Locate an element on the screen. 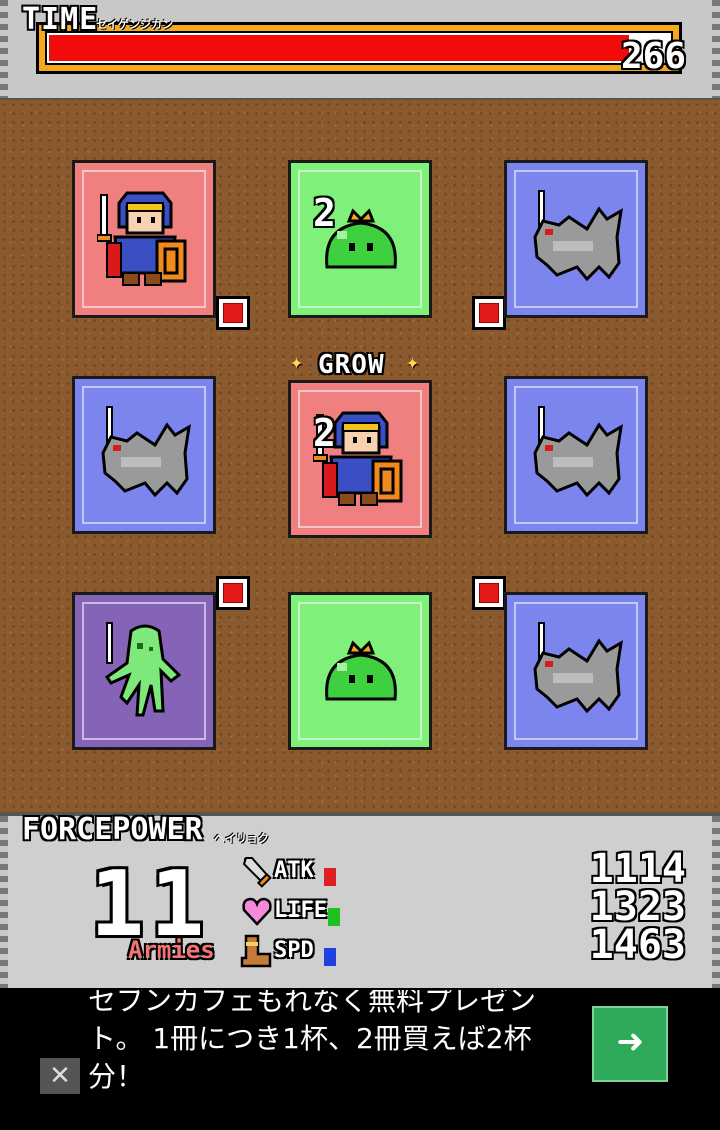  spd-bar is located at coordinates (330, 957).